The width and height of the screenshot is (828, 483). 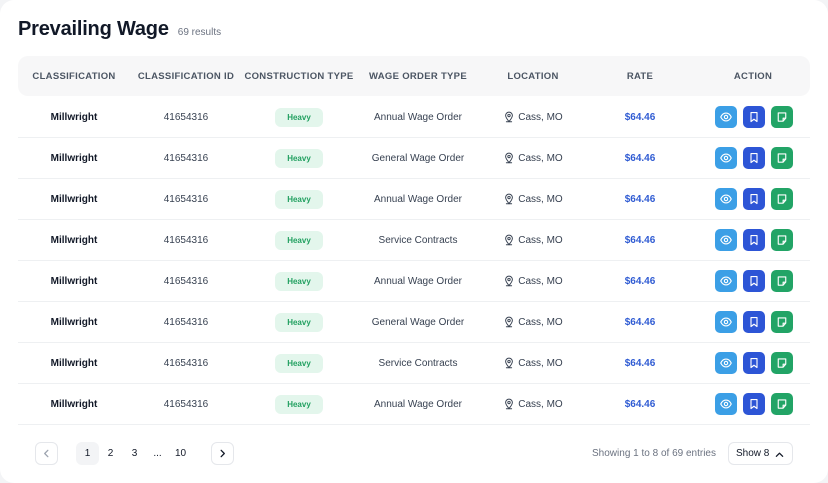 What do you see at coordinates (533, 76) in the screenshot?
I see `column-header-location: LOCATION` at bounding box center [533, 76].